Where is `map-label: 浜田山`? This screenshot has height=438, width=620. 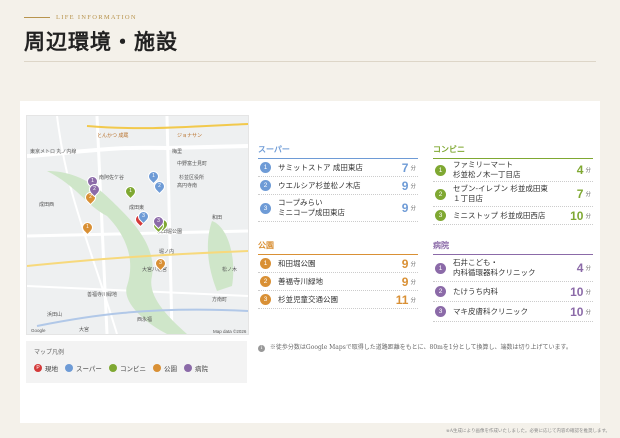 map-label: 浜田山 is located at coordinates (55, 315).